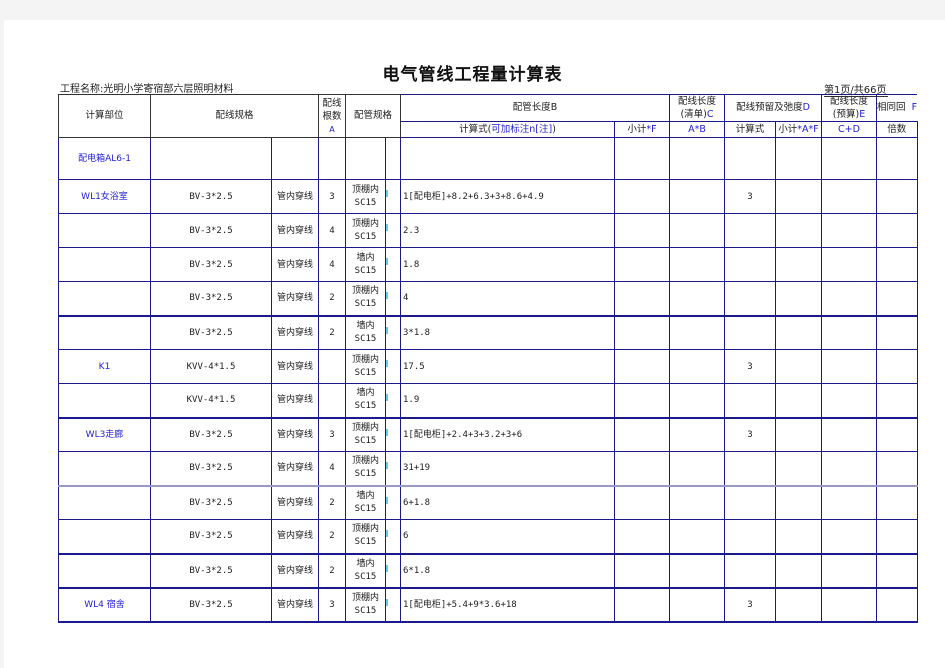 The width and height of the screenshot is (945, 668). I want to click on cell-formula: 6+1.8, so click(507, 502).